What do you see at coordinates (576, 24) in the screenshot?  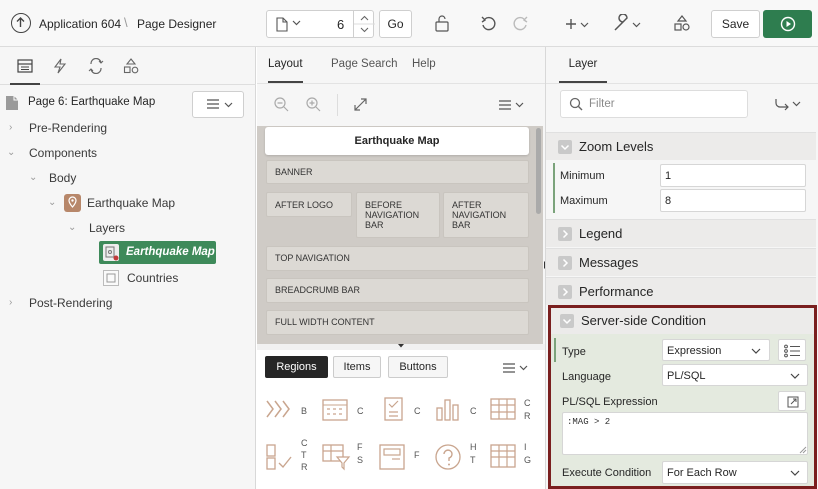 I see `create-menu-button` at bounding box center [576, 24].